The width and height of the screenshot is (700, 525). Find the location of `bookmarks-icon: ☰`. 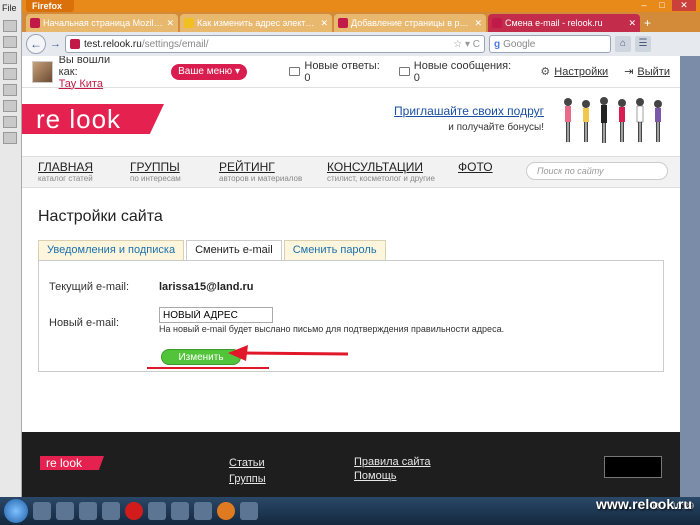

bookmarks-icon: ☰ is located at coordinates (643, 44).